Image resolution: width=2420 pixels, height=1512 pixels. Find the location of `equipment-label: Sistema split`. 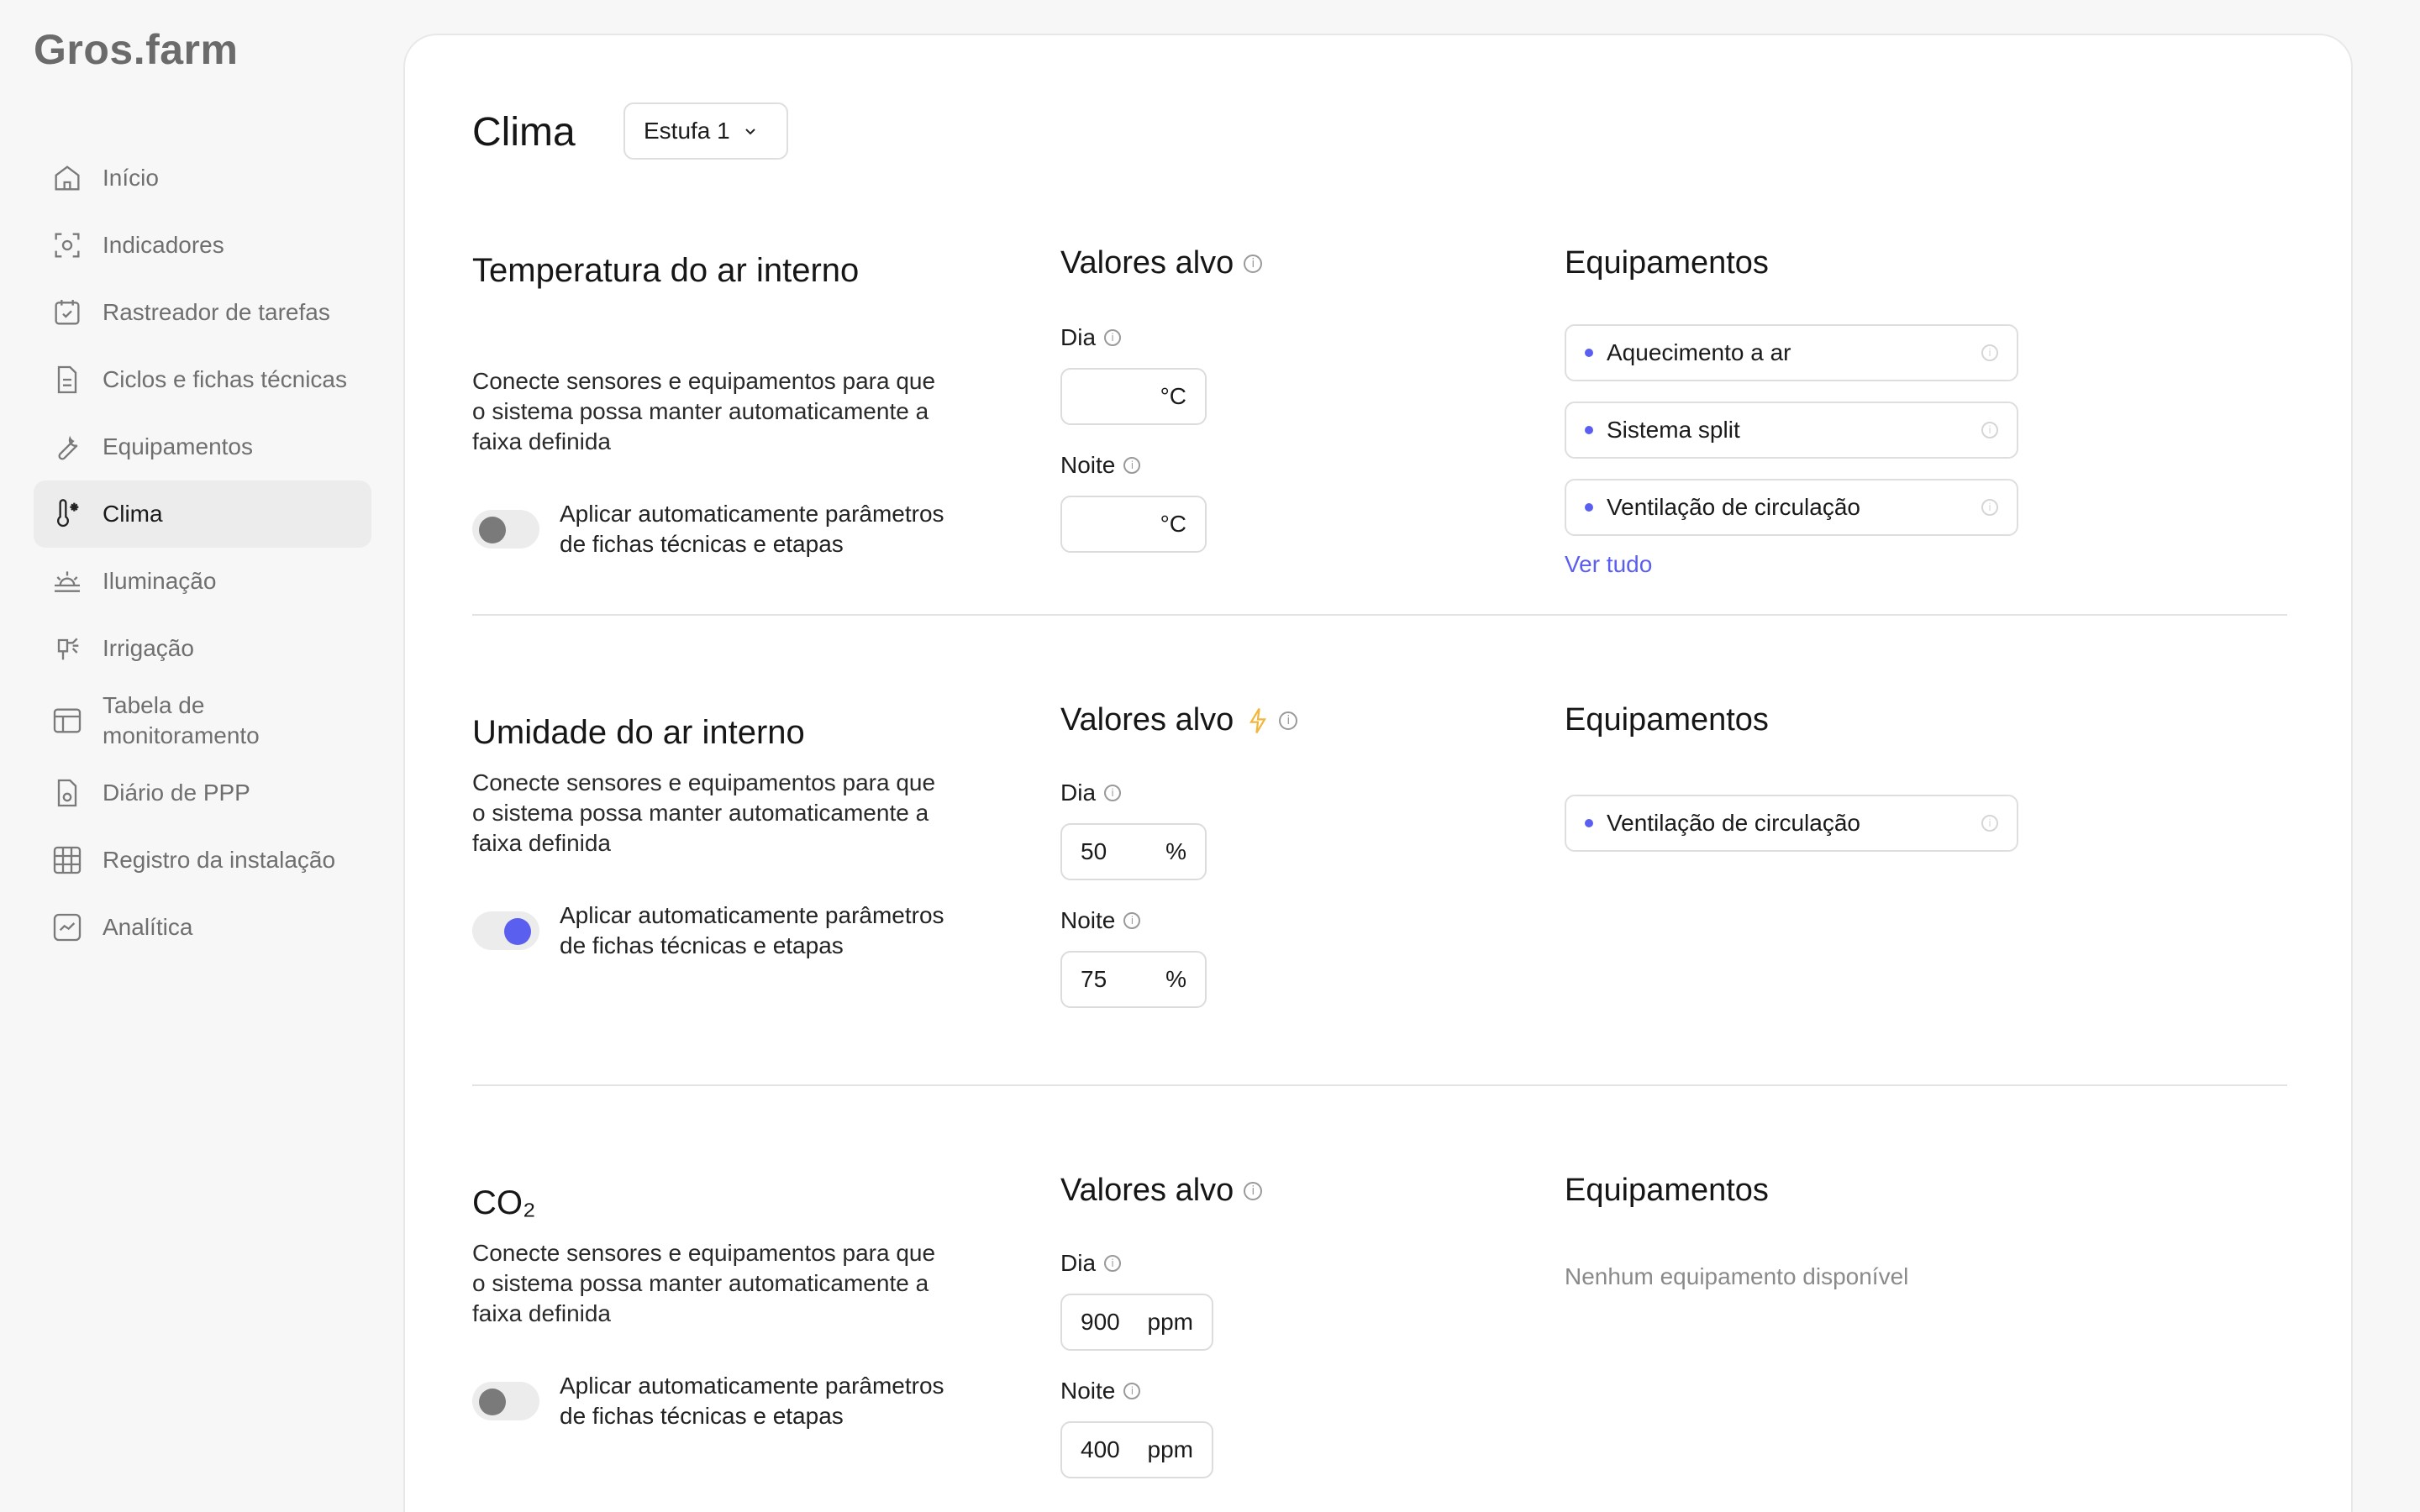

equipment-label: Sistema split is located at coordinates (1674, 430).